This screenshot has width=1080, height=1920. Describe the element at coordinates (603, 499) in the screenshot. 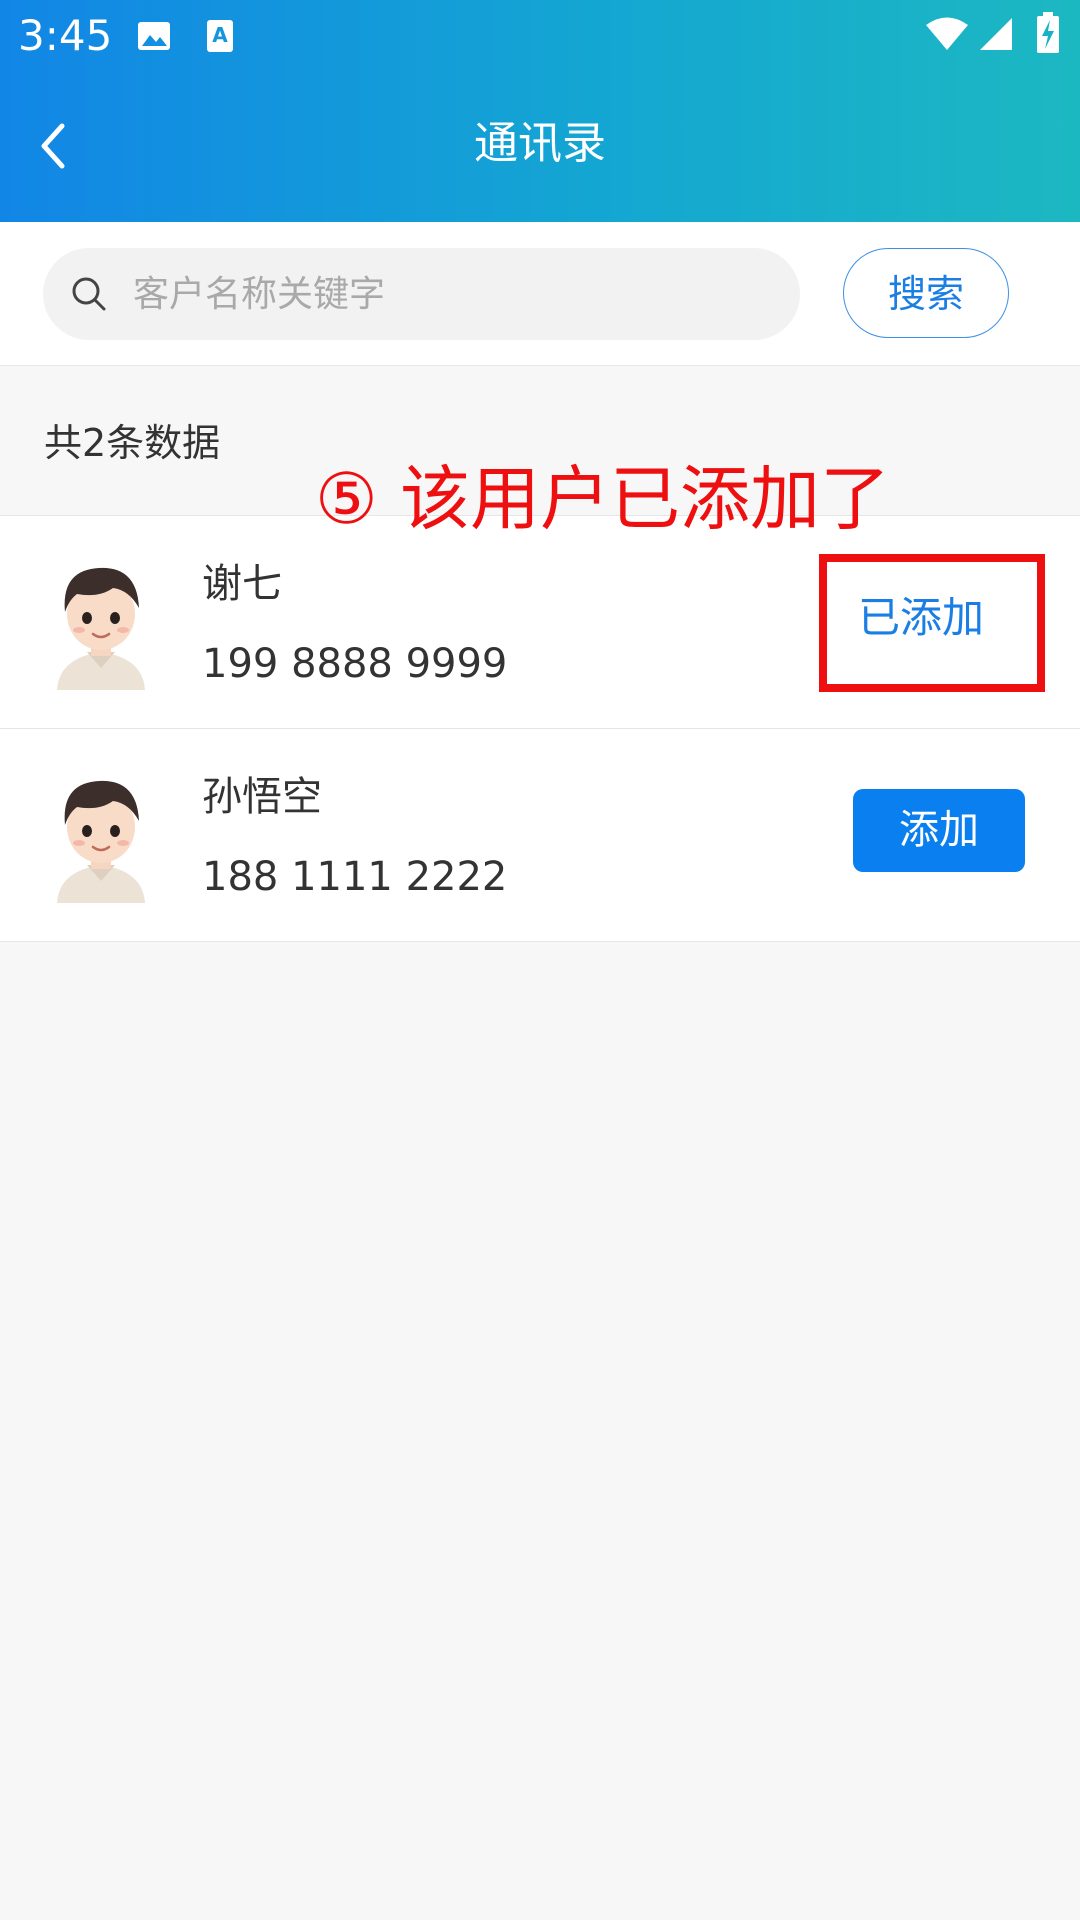

I see `annotation-text: ⑤ 该用户已添加了` at that location.